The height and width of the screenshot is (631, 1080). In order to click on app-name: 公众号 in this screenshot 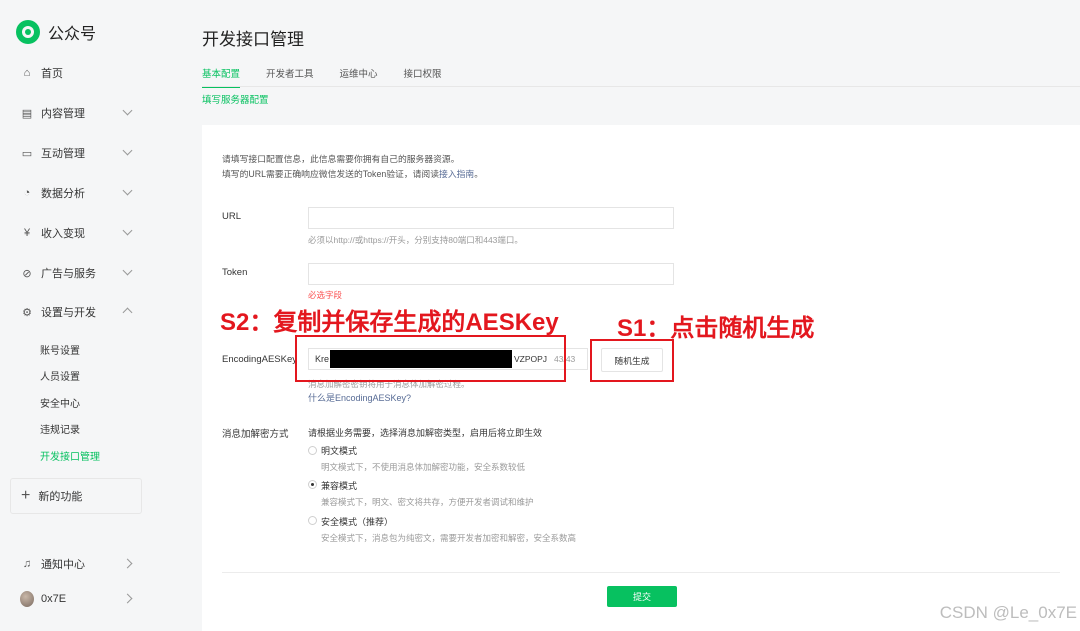, I will do `click(72, 34)`.